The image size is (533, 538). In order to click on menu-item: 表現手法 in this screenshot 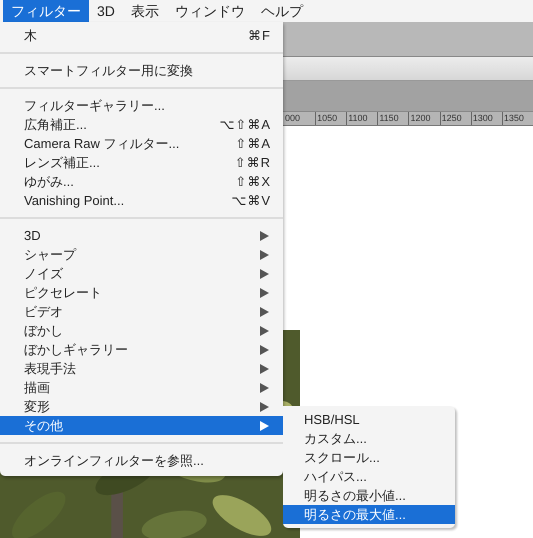, I will do `click(141, 368)`.